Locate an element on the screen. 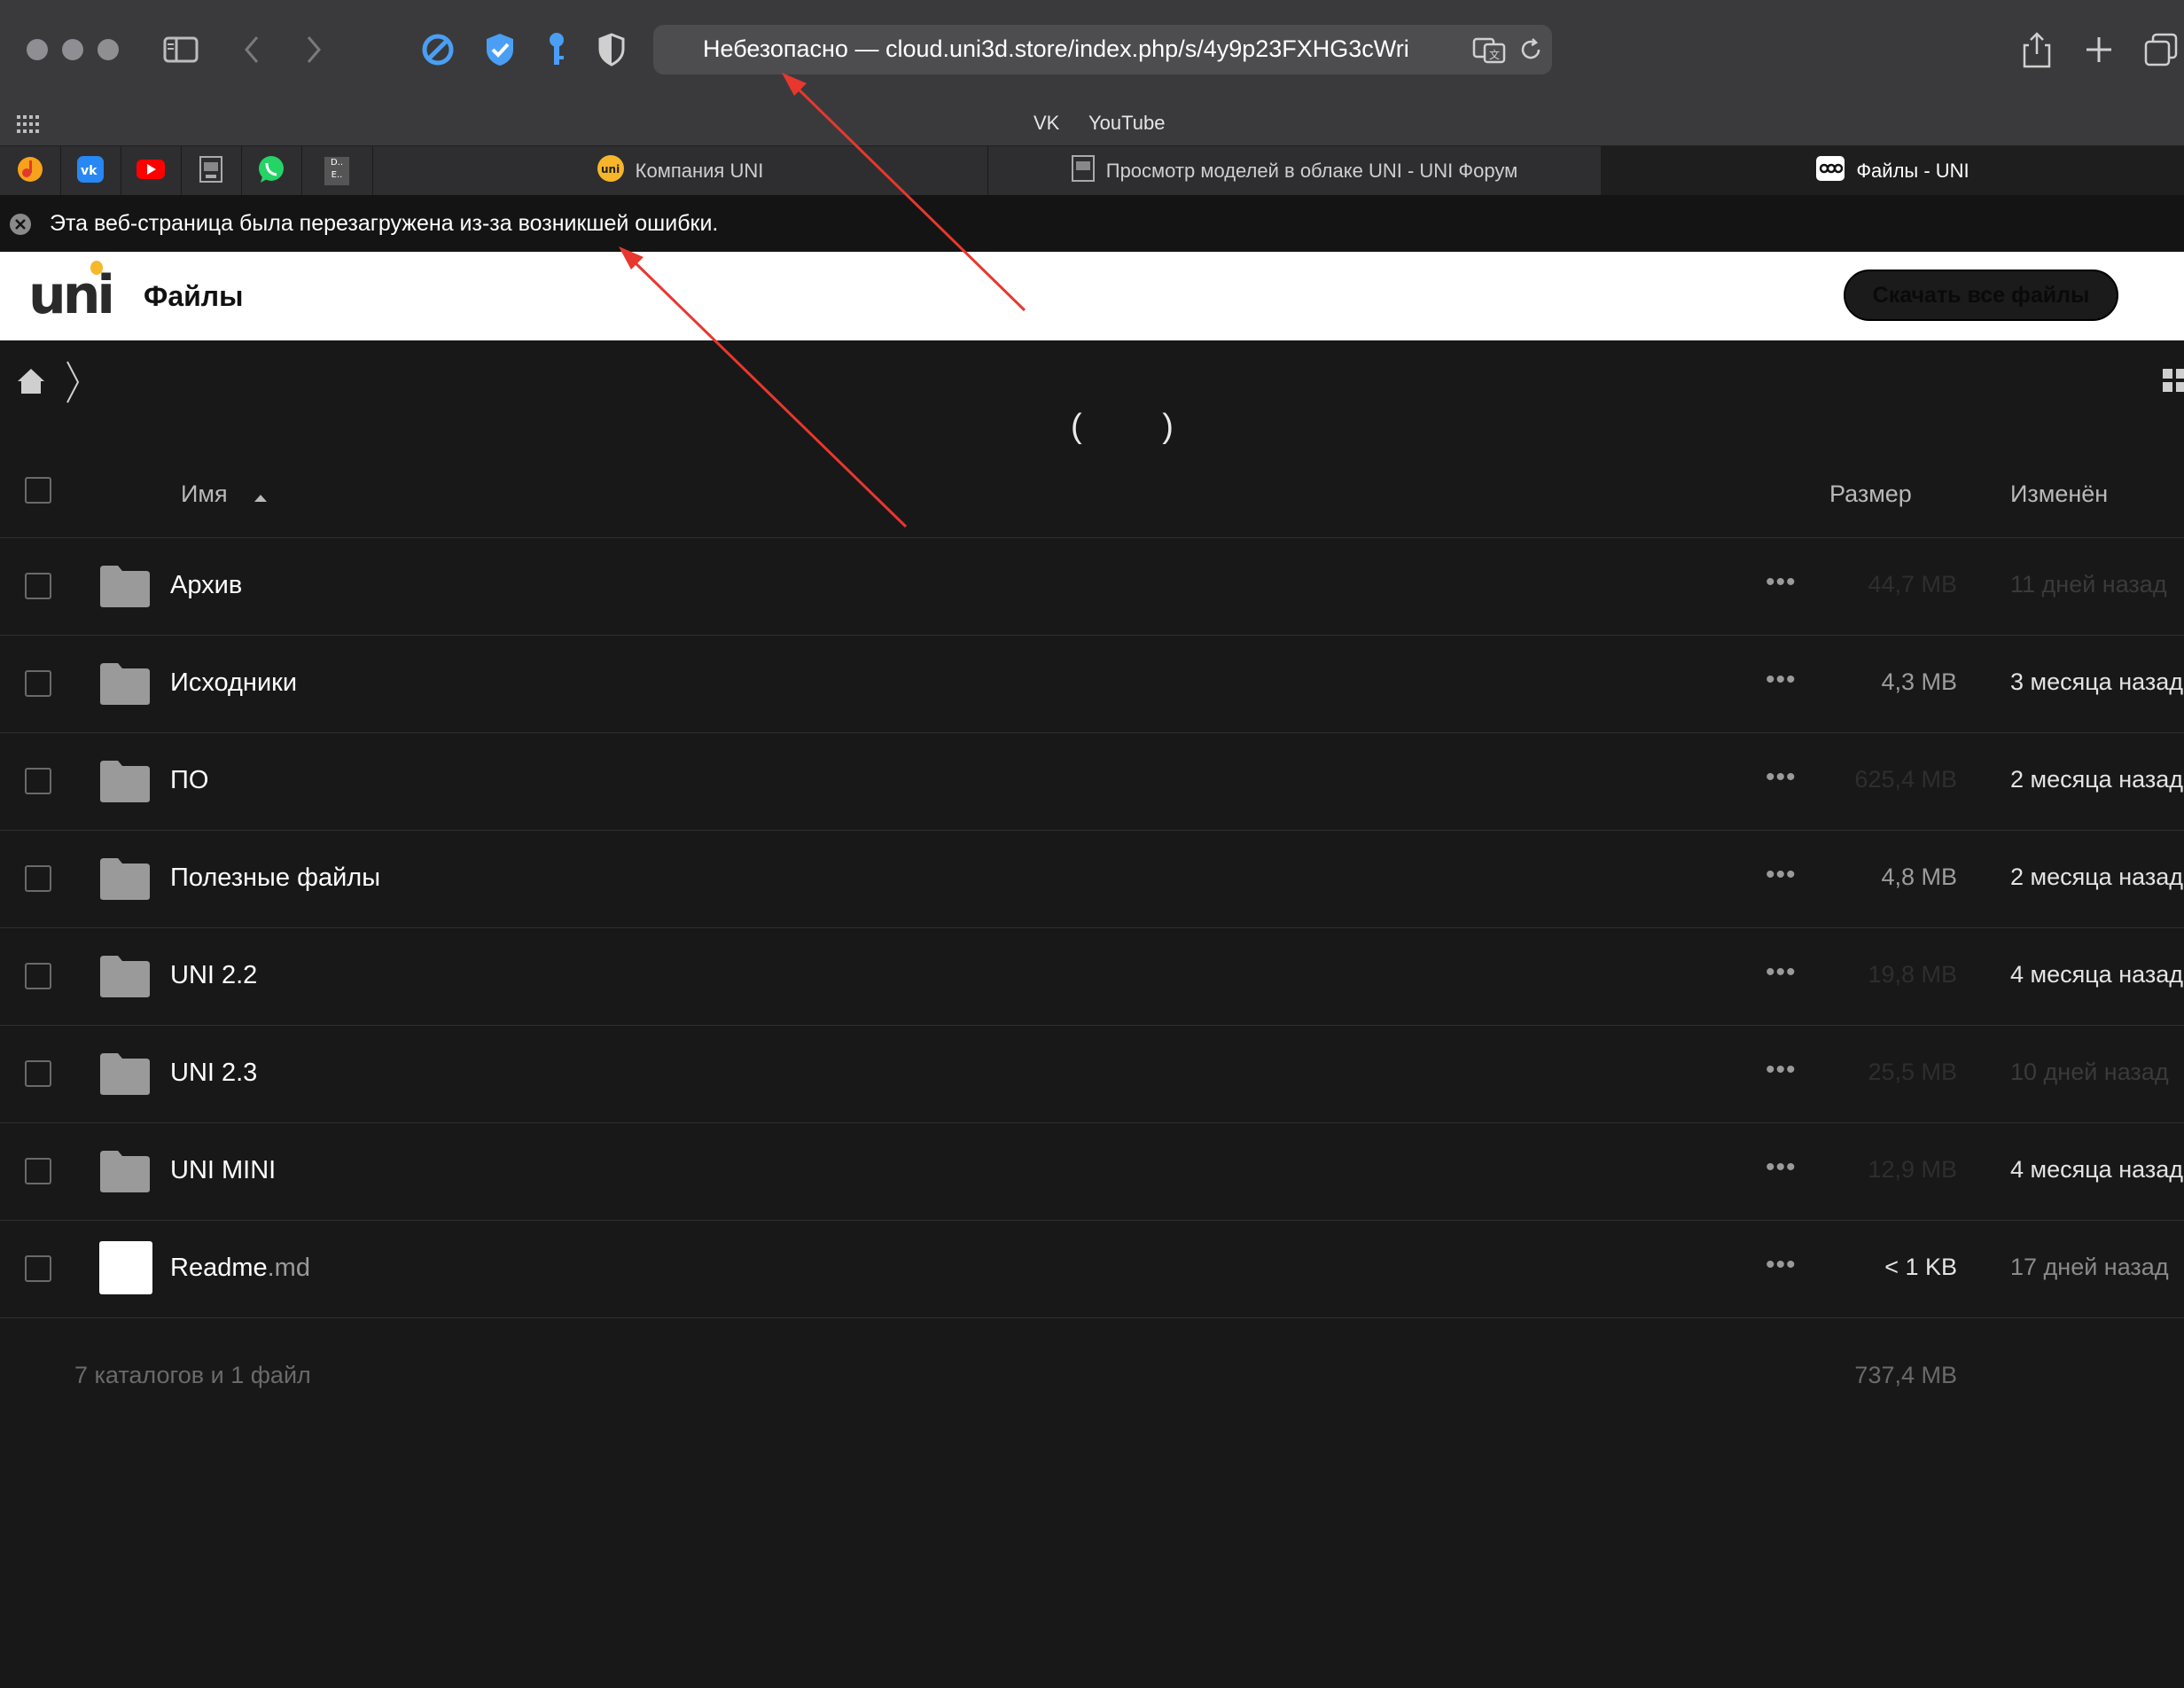 Image resolution: width=2184 pixels, height=1688 pixels. annotation-arrow-url is located at coordinates (904, 192).